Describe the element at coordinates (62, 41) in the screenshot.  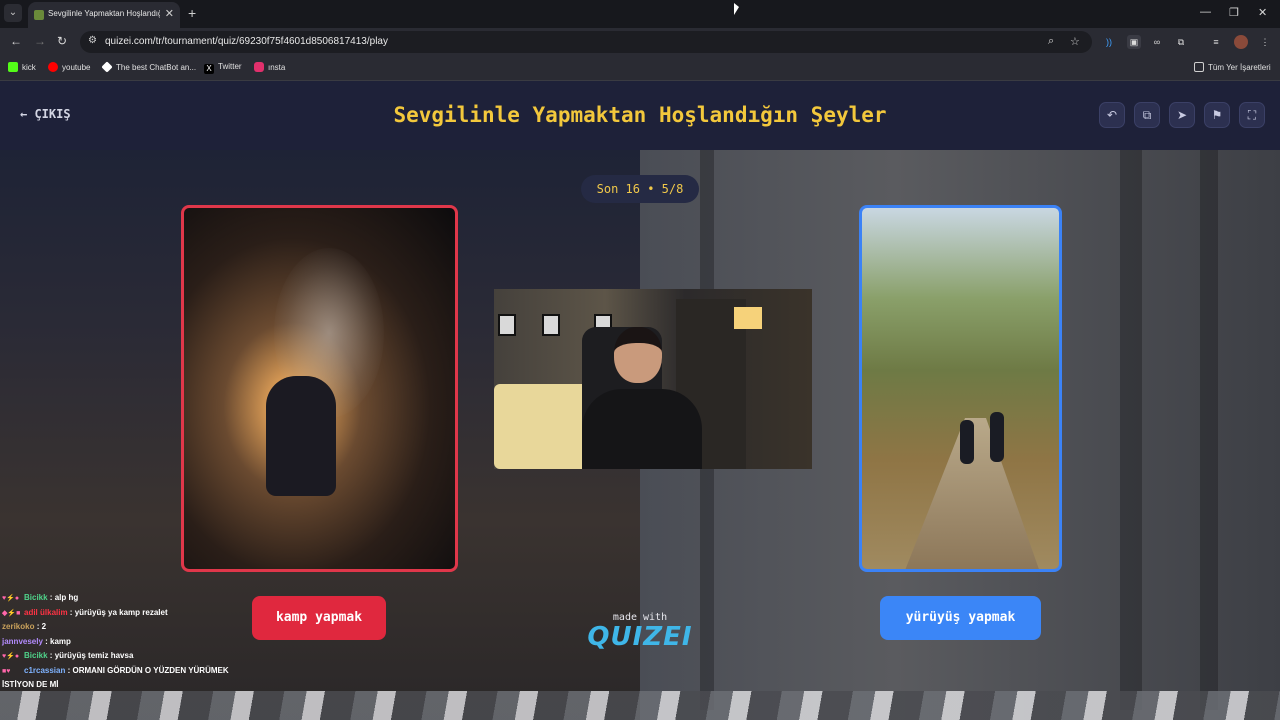
I see `reload-icon: ↻` at that location.